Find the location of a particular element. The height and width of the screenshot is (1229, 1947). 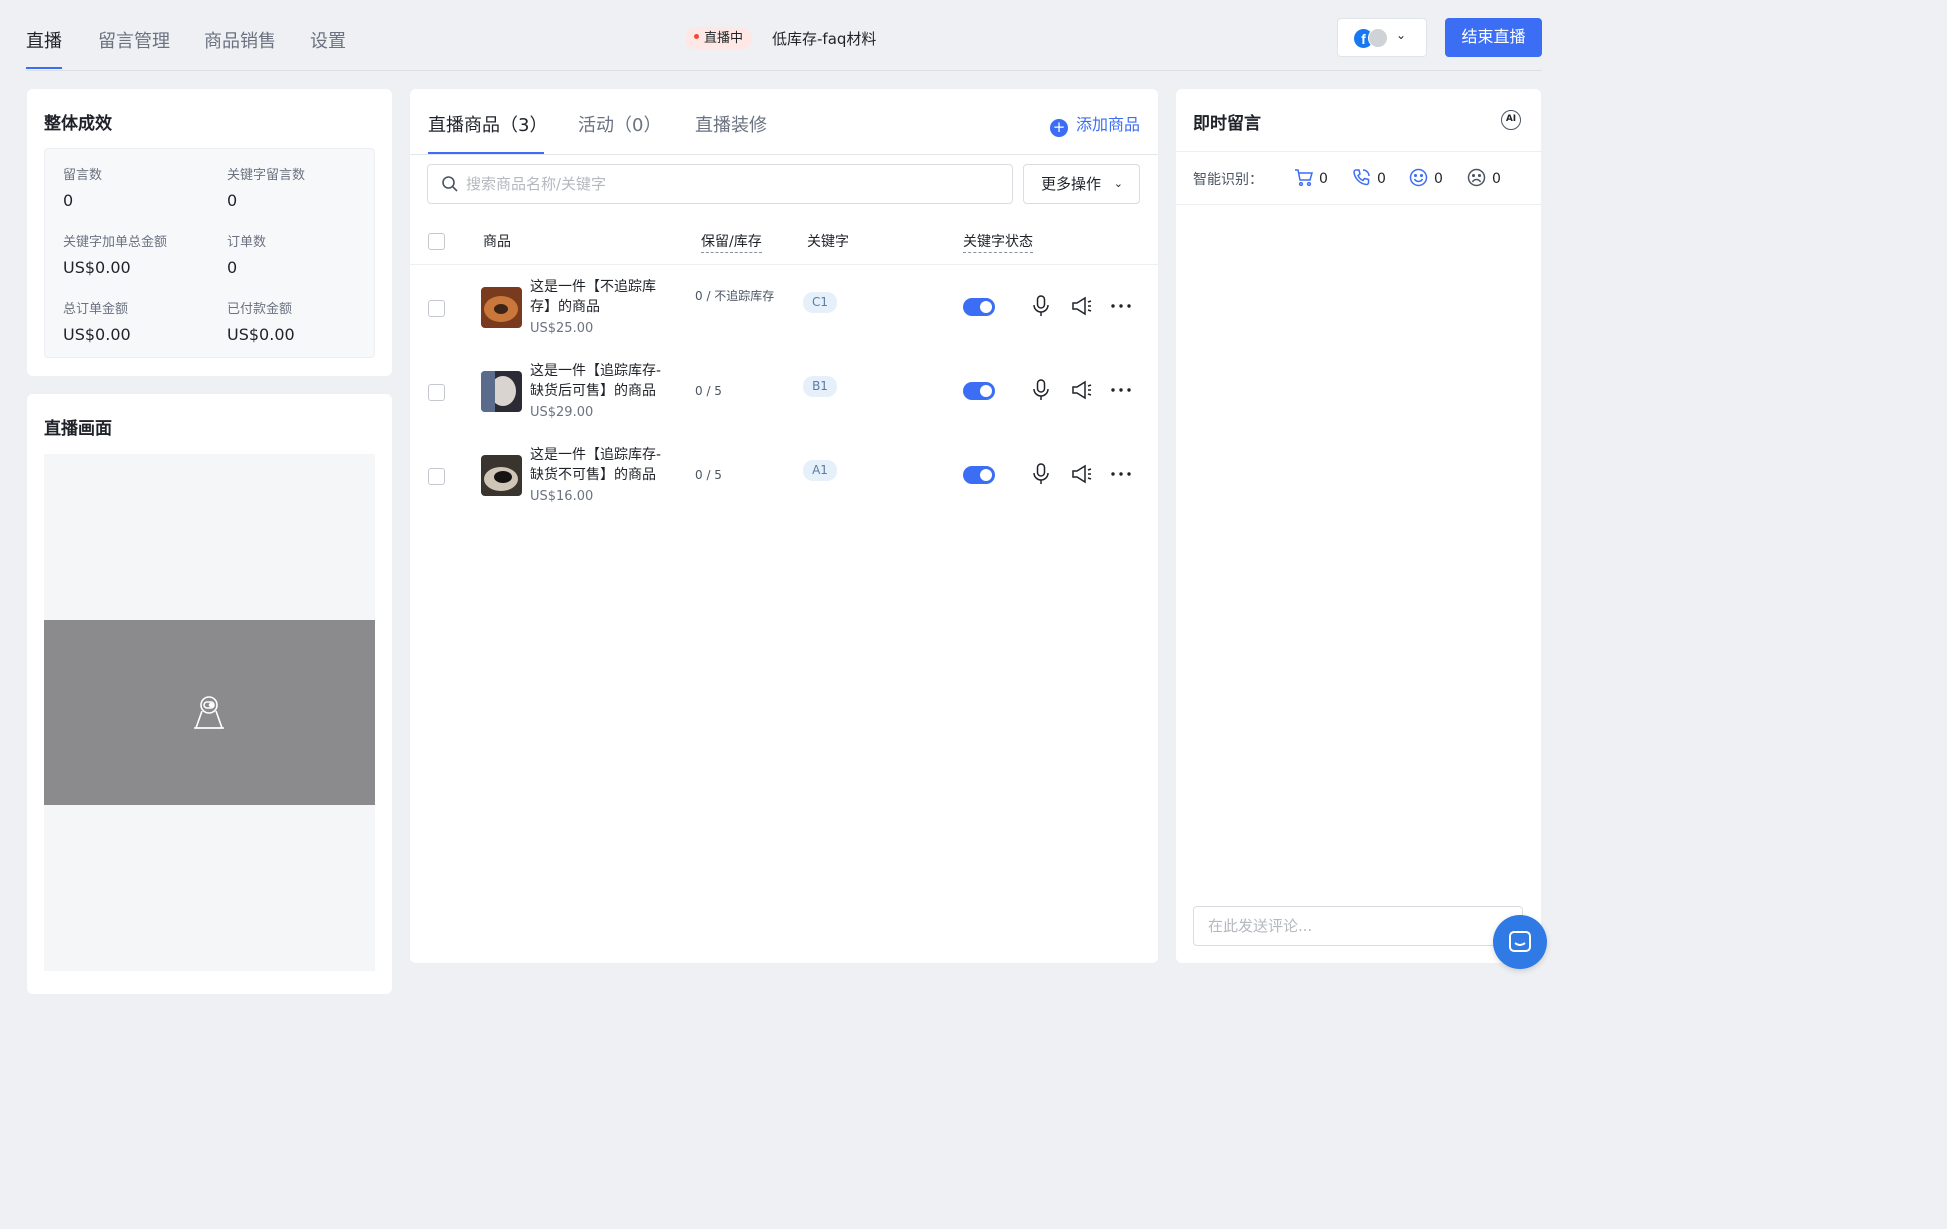

webcam-icon is located at coordinates (209, 712).